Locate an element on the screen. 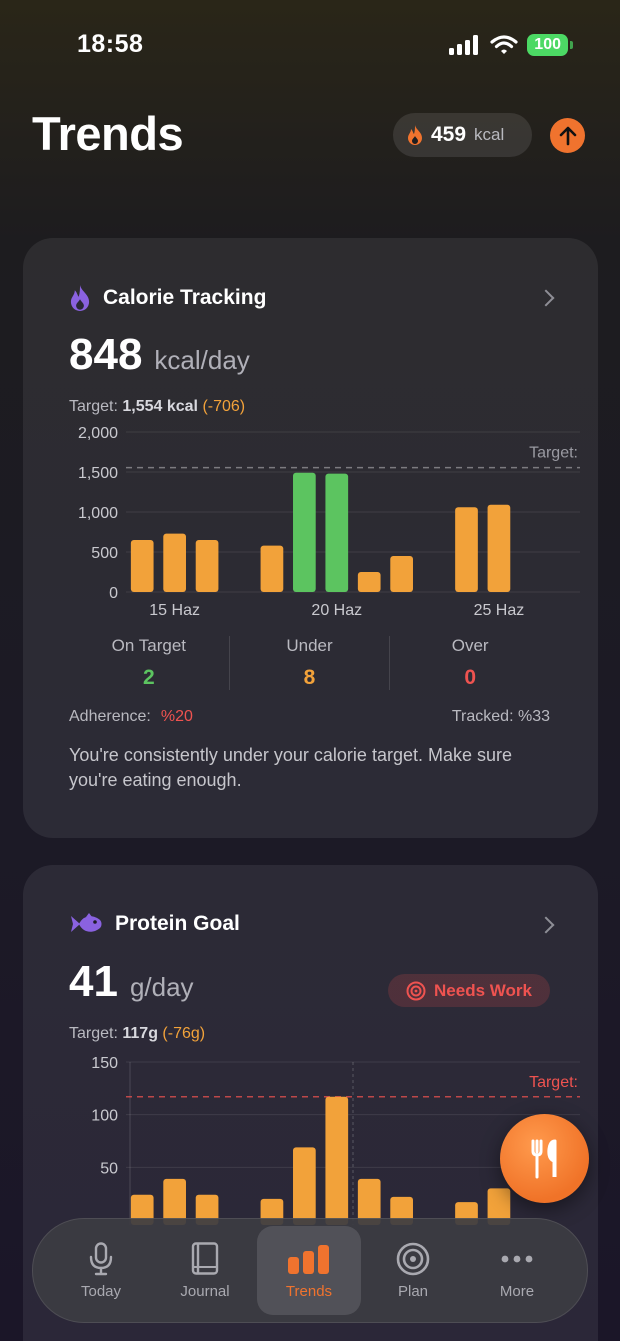 This screenshot has height=1341, width=620. tab-journal: Journal is located at coordinates (205, 1270).